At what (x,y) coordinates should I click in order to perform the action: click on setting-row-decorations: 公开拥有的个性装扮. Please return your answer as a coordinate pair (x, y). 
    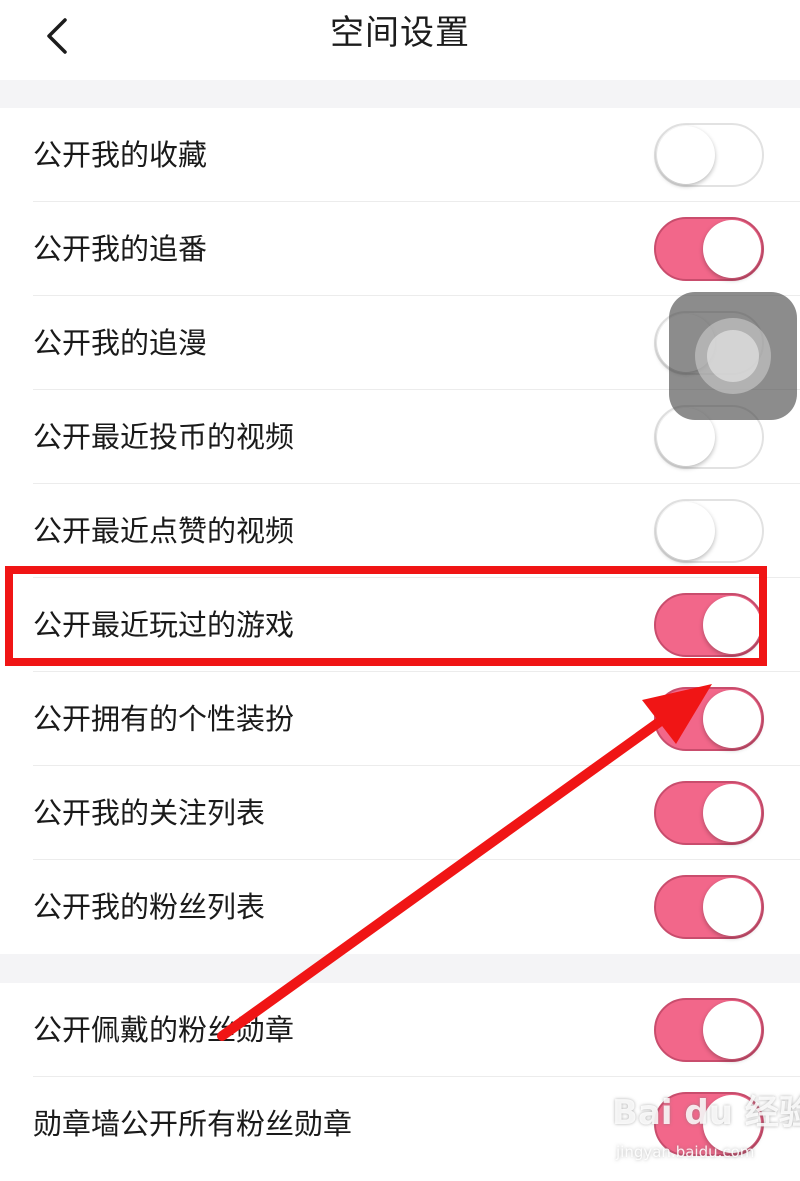
    Looking at the image, I should click on (400, 719).